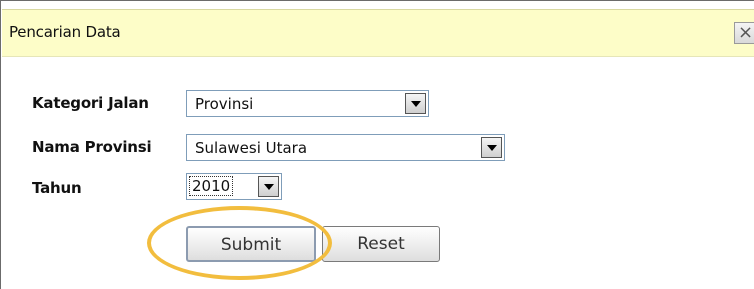 This screenshot has height=289, width=754. What do you see at coordinates (90, 103) in the screenshot?
I see `kategori-jalan-label: Kategori Jalan` at bounding box center [90, 103].